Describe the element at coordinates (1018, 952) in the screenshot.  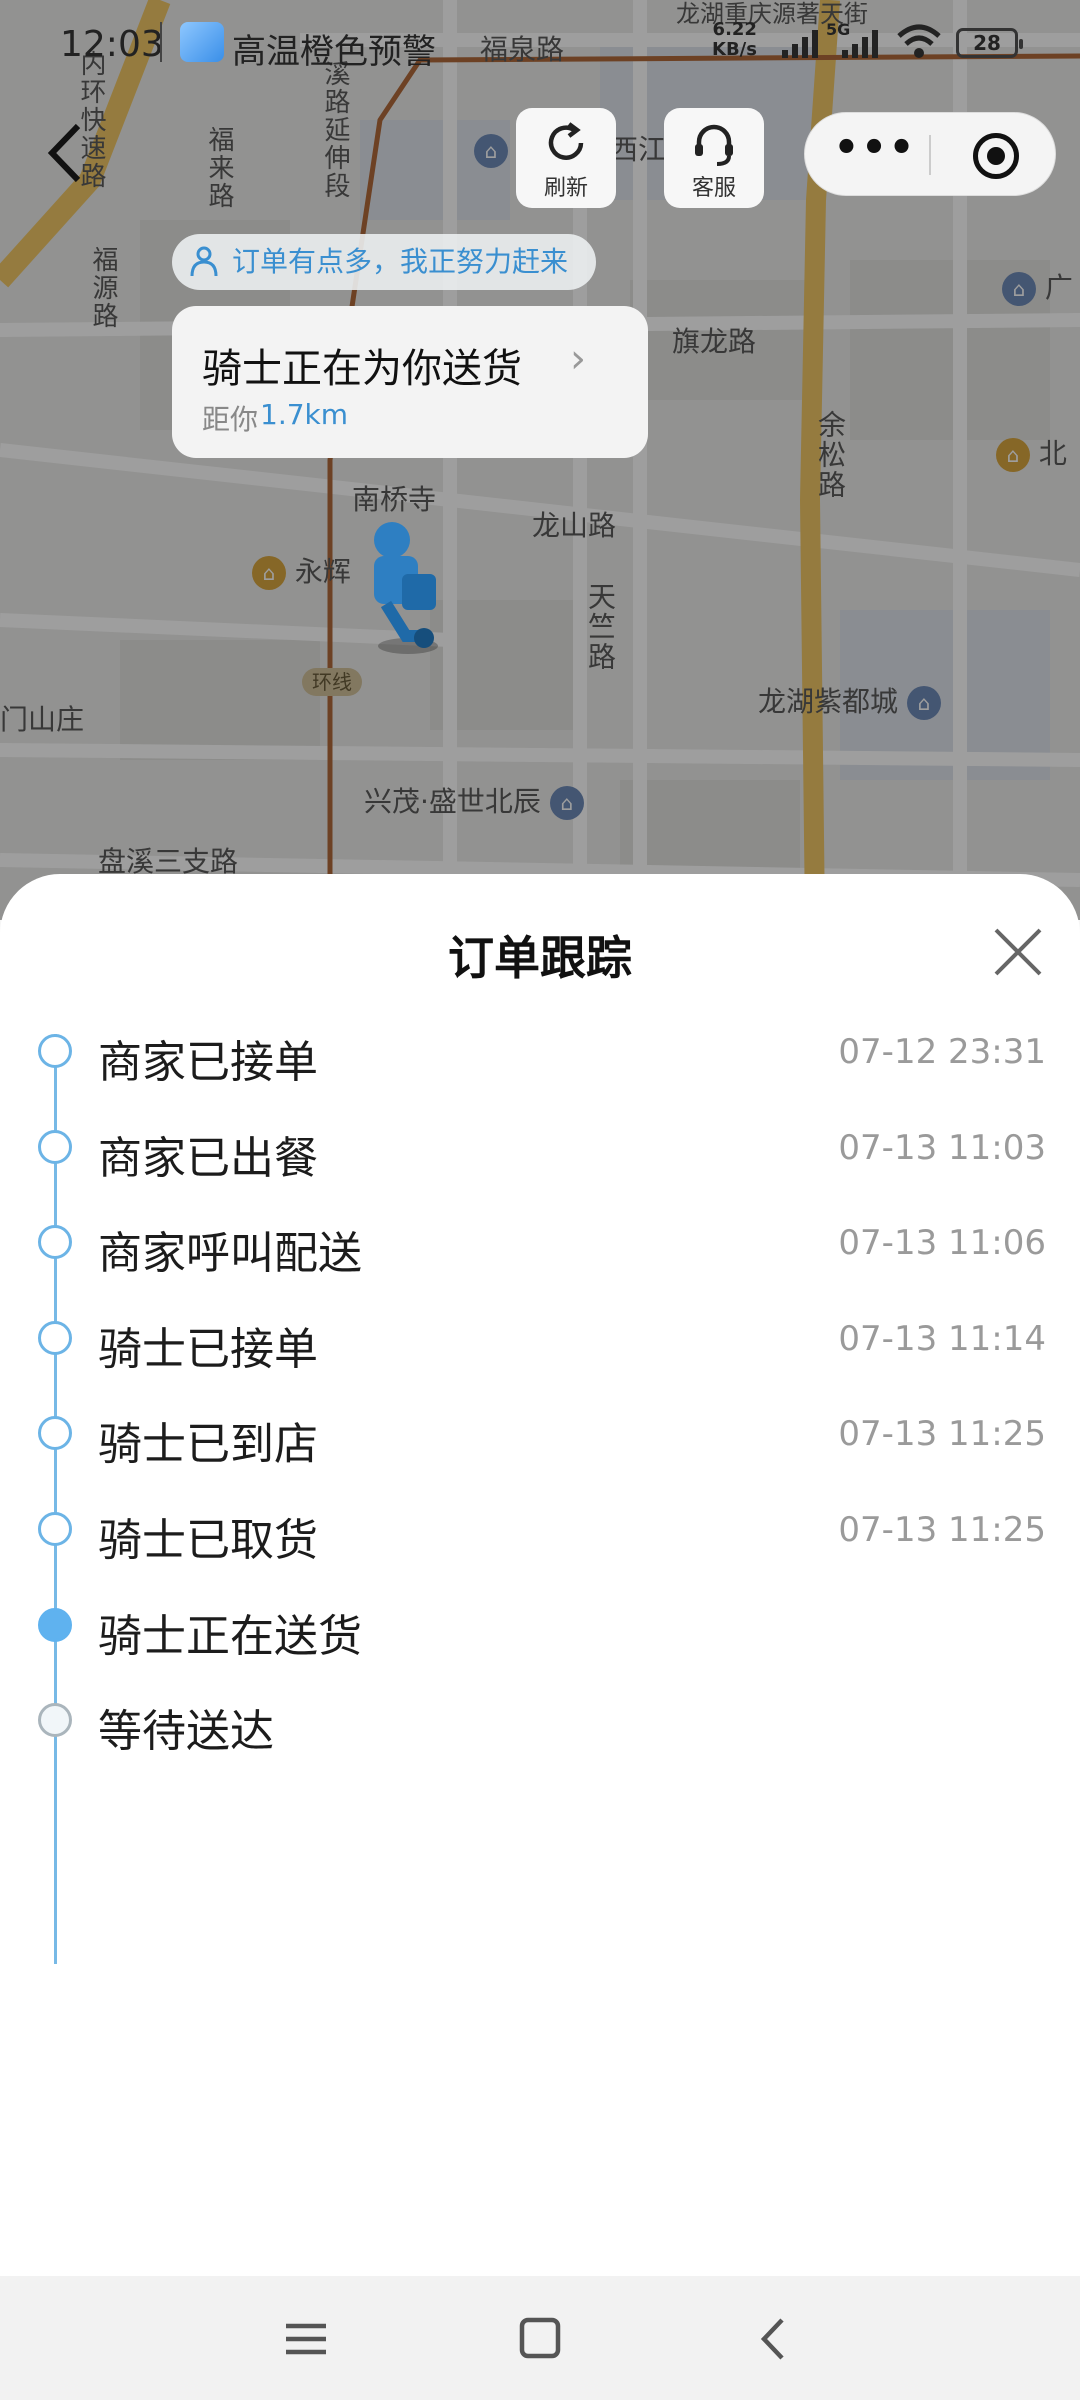
I see `close-x-icon` at that location.